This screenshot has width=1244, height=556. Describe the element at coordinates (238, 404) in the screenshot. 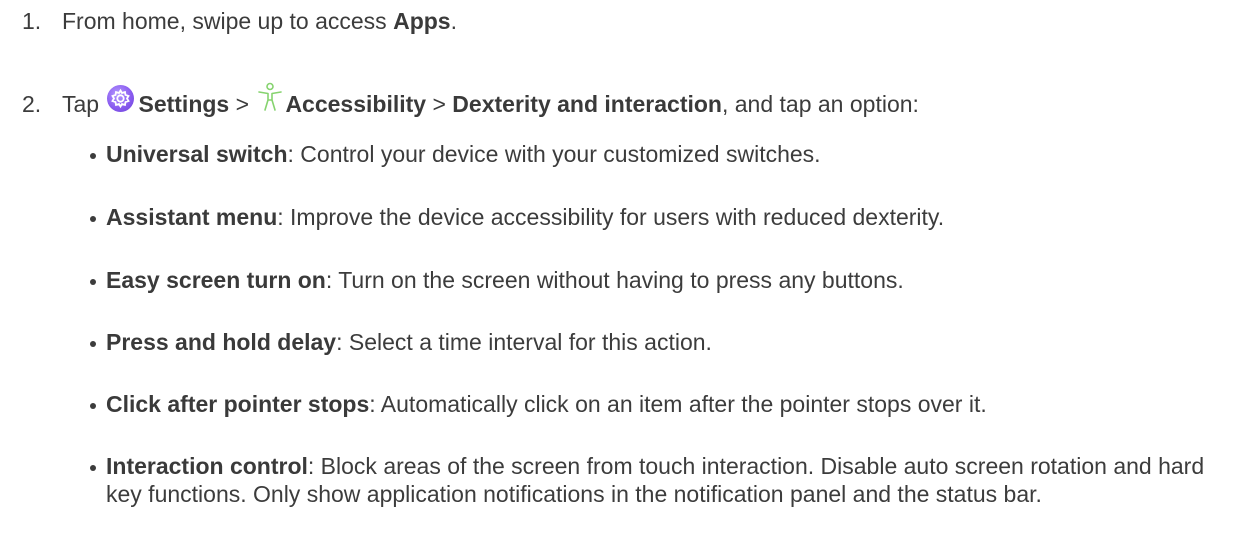

I see `option-name: Click after pointer stops` at that location.